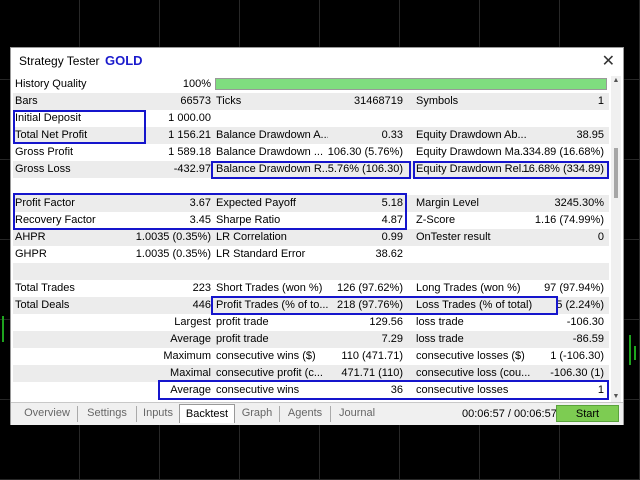 The image size is (640, 480). What do you see at coordinates (55, 220) in the screenshot?
I see `stat-label: Recovery Factor` at bounding box center [55, 220].